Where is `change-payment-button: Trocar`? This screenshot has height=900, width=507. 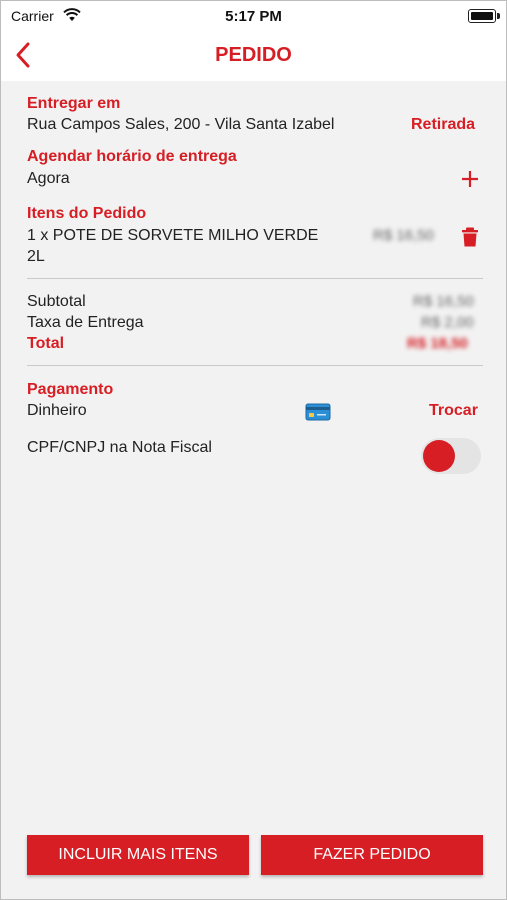 change-payment-button: Trocar is located at coordinates (453, 411).